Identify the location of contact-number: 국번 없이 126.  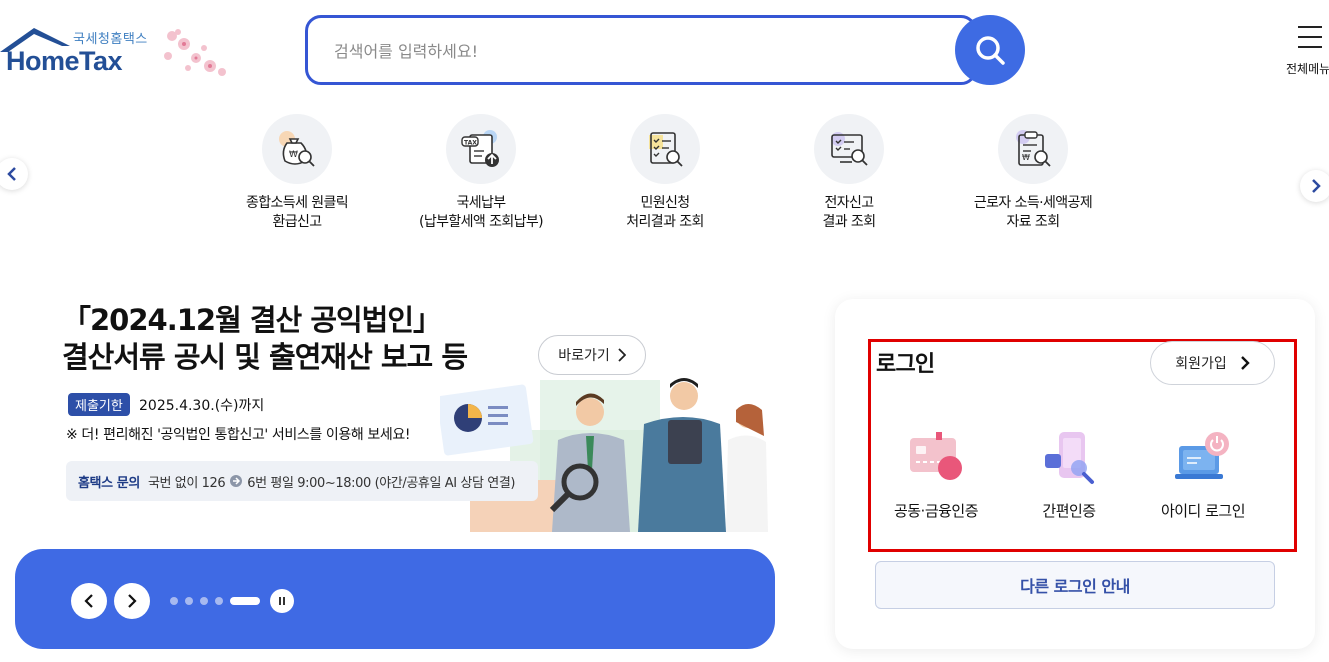
(186, 483).